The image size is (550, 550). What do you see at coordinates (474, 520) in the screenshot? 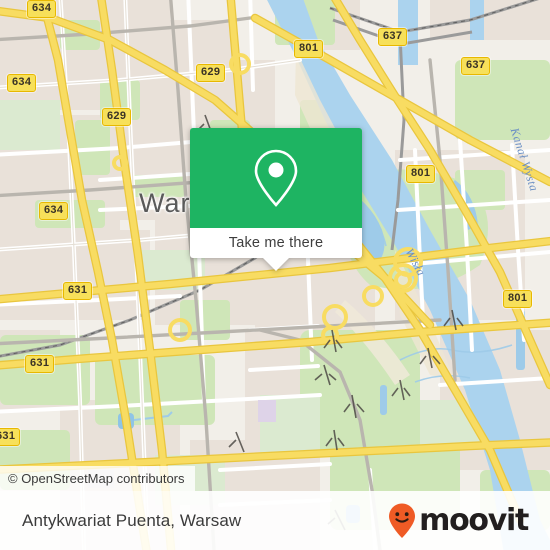
I see `moovit-wordmark: moovit` at bounding box center [474, 520].